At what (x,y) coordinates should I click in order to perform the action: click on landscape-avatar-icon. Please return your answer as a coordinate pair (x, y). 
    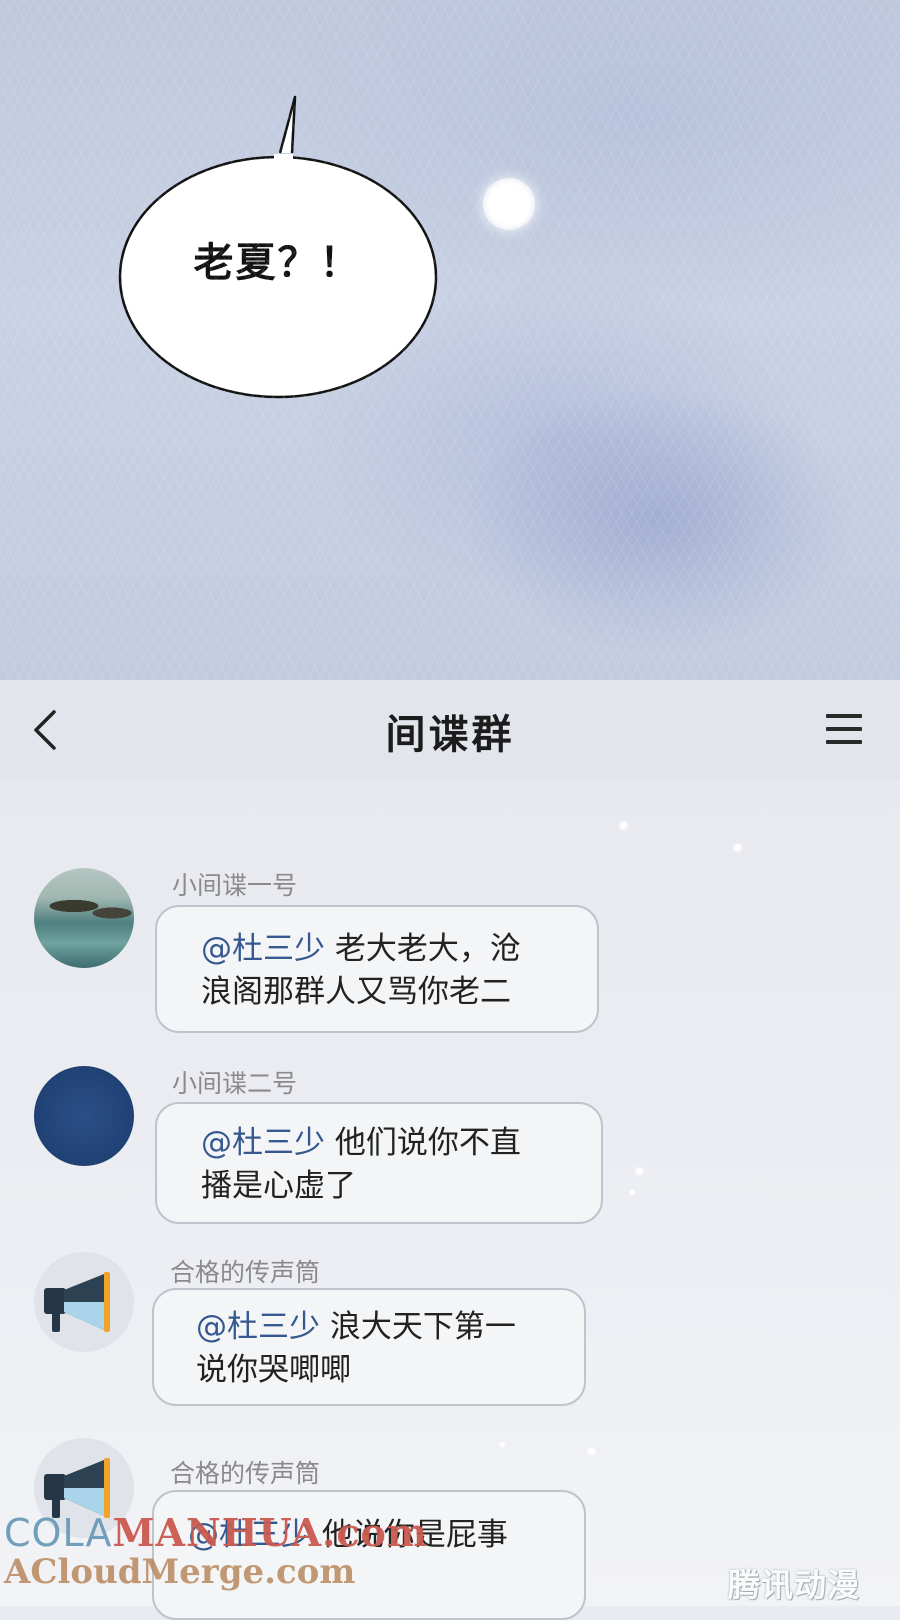
    Looking at the image, I should click on (84, 918).